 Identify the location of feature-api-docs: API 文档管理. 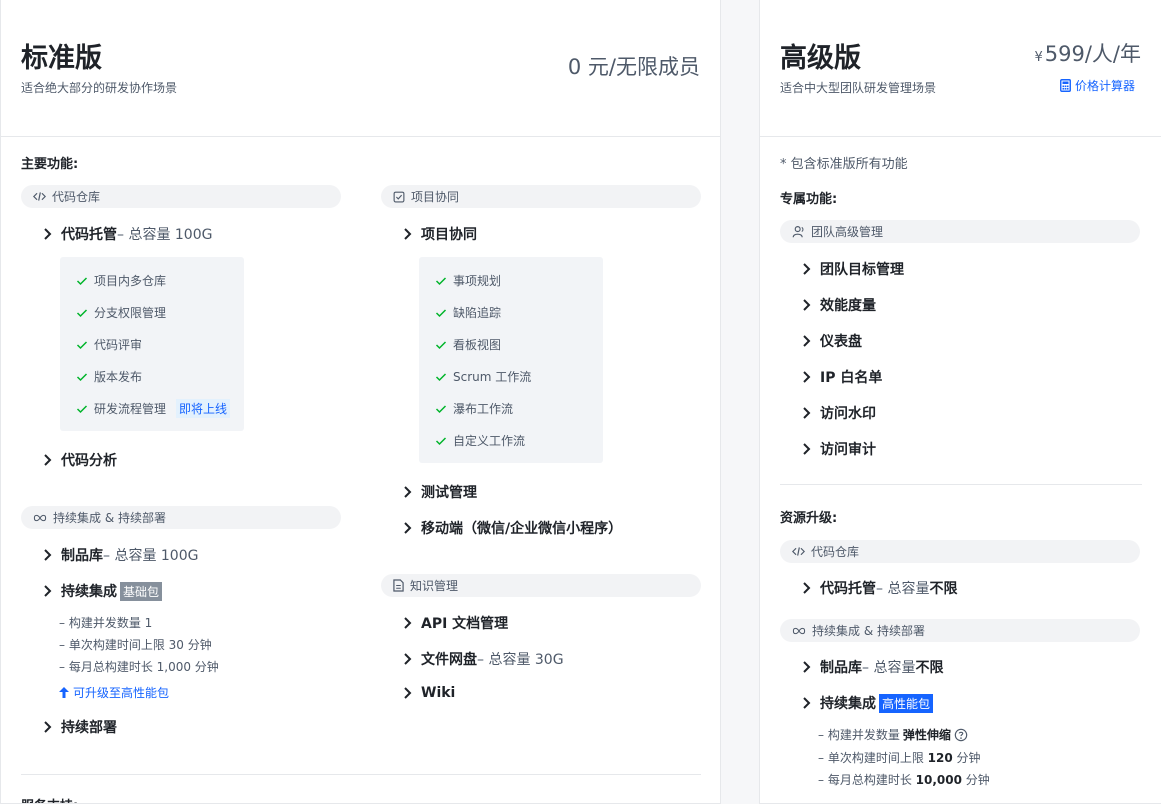
(453, 623).